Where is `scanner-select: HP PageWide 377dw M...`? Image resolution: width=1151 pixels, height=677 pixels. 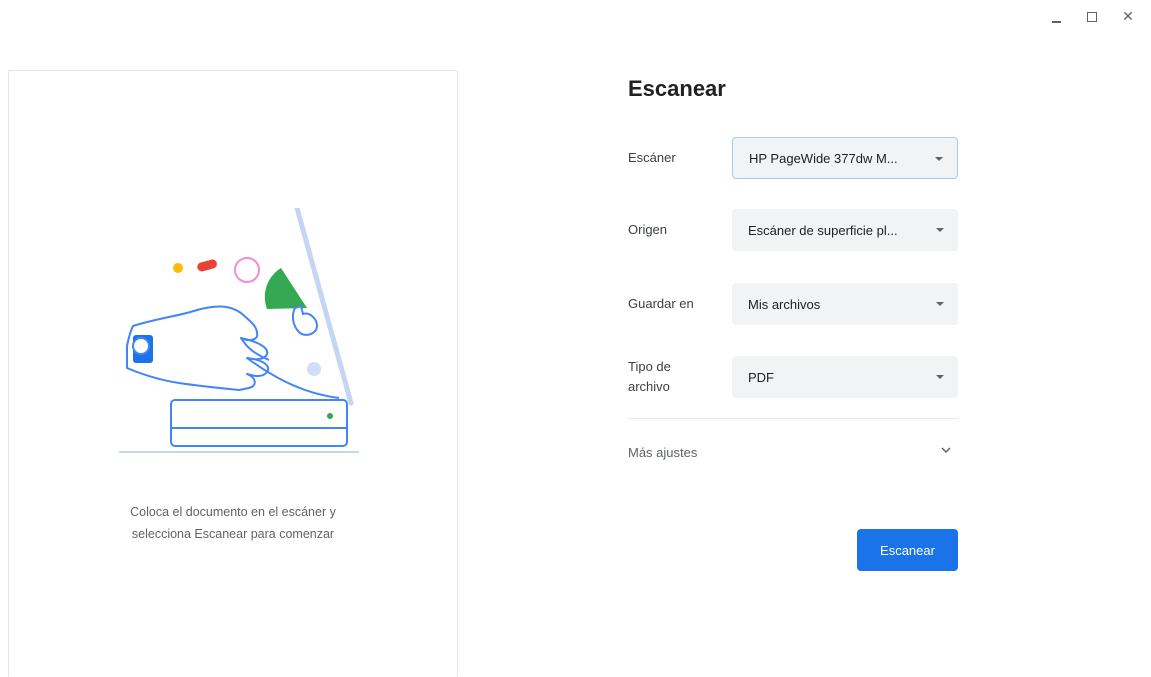 scanner-select: HP PageWide 377dw M... is located at coordinates (845, 158).